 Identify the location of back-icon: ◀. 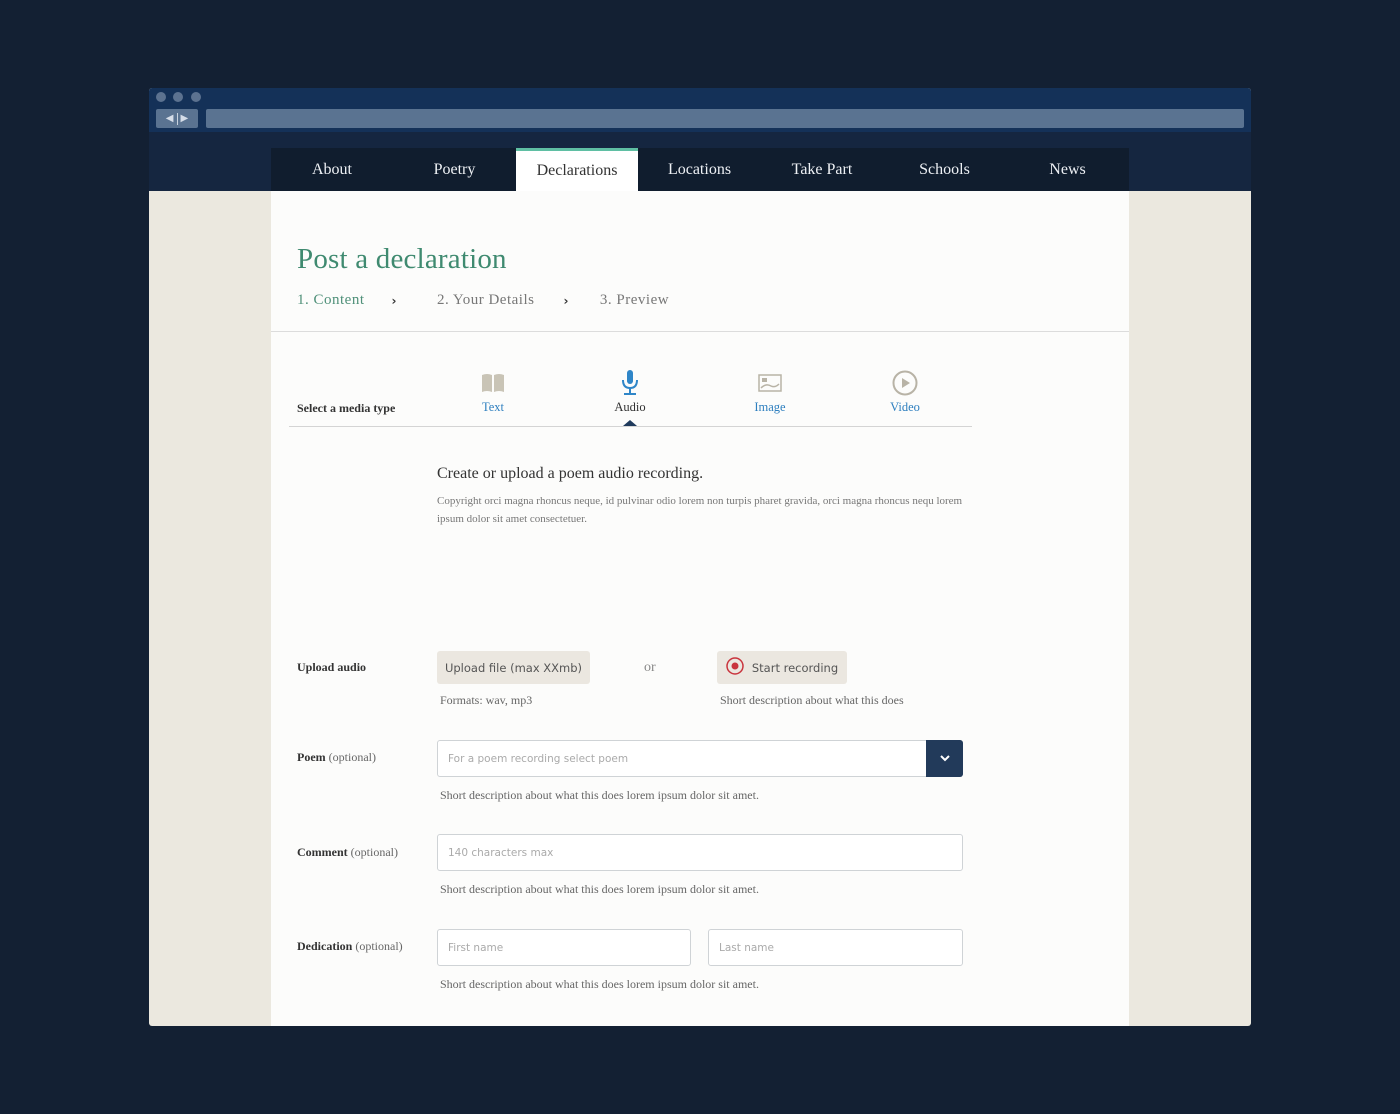
(170, 118).